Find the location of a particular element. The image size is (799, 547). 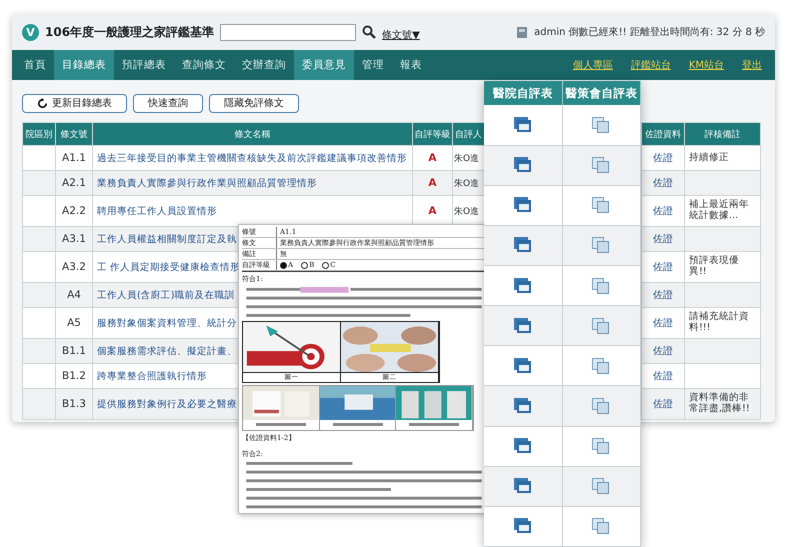

article-number-link: 條文號▼ is located at coordinates (401, 35).